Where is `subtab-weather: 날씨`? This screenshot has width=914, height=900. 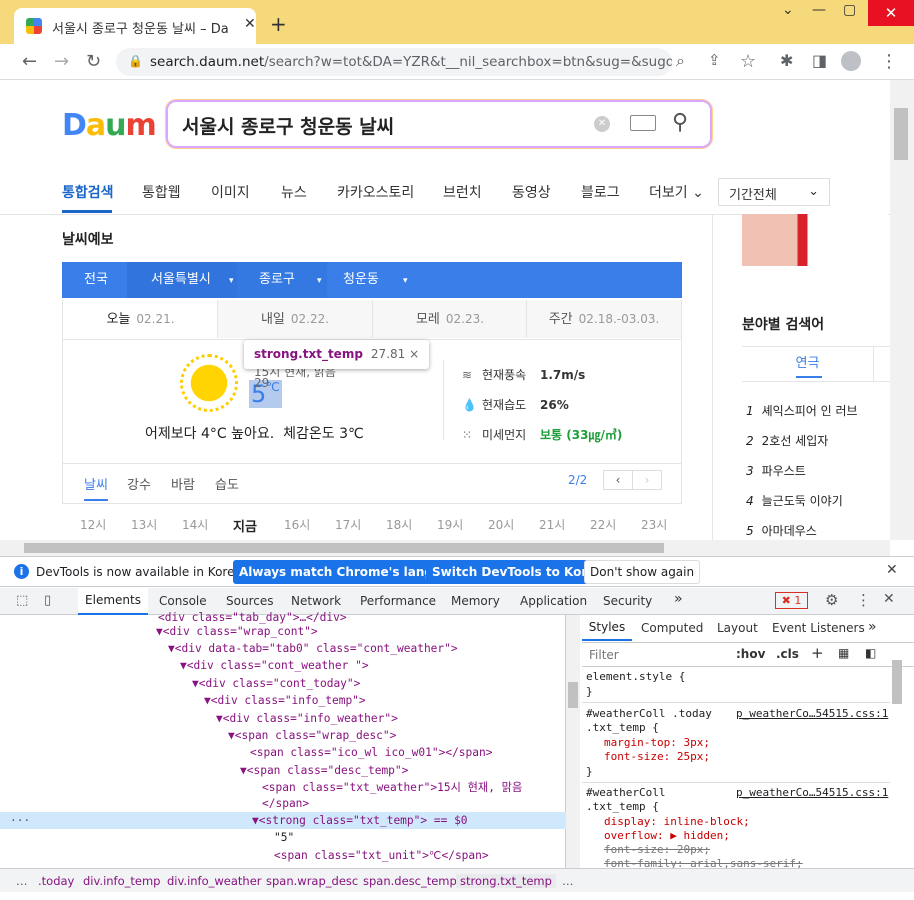
subtab-weather: 날씨 is located at coordinates (96, 487).